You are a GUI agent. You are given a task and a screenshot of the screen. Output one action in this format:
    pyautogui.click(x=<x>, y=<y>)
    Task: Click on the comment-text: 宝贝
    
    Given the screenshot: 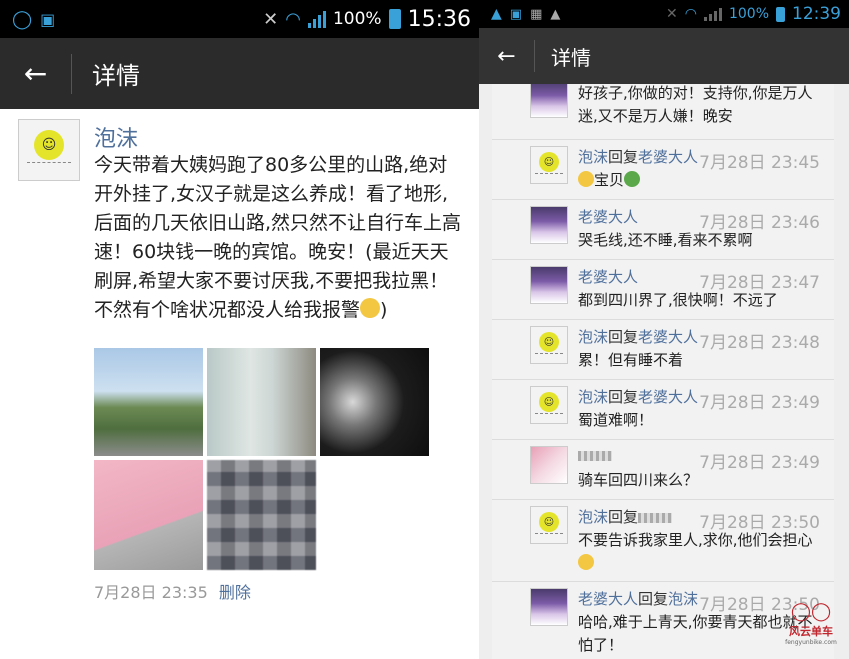 What is the action you would take?
    pyautogui.click(x=700, y=180)
    